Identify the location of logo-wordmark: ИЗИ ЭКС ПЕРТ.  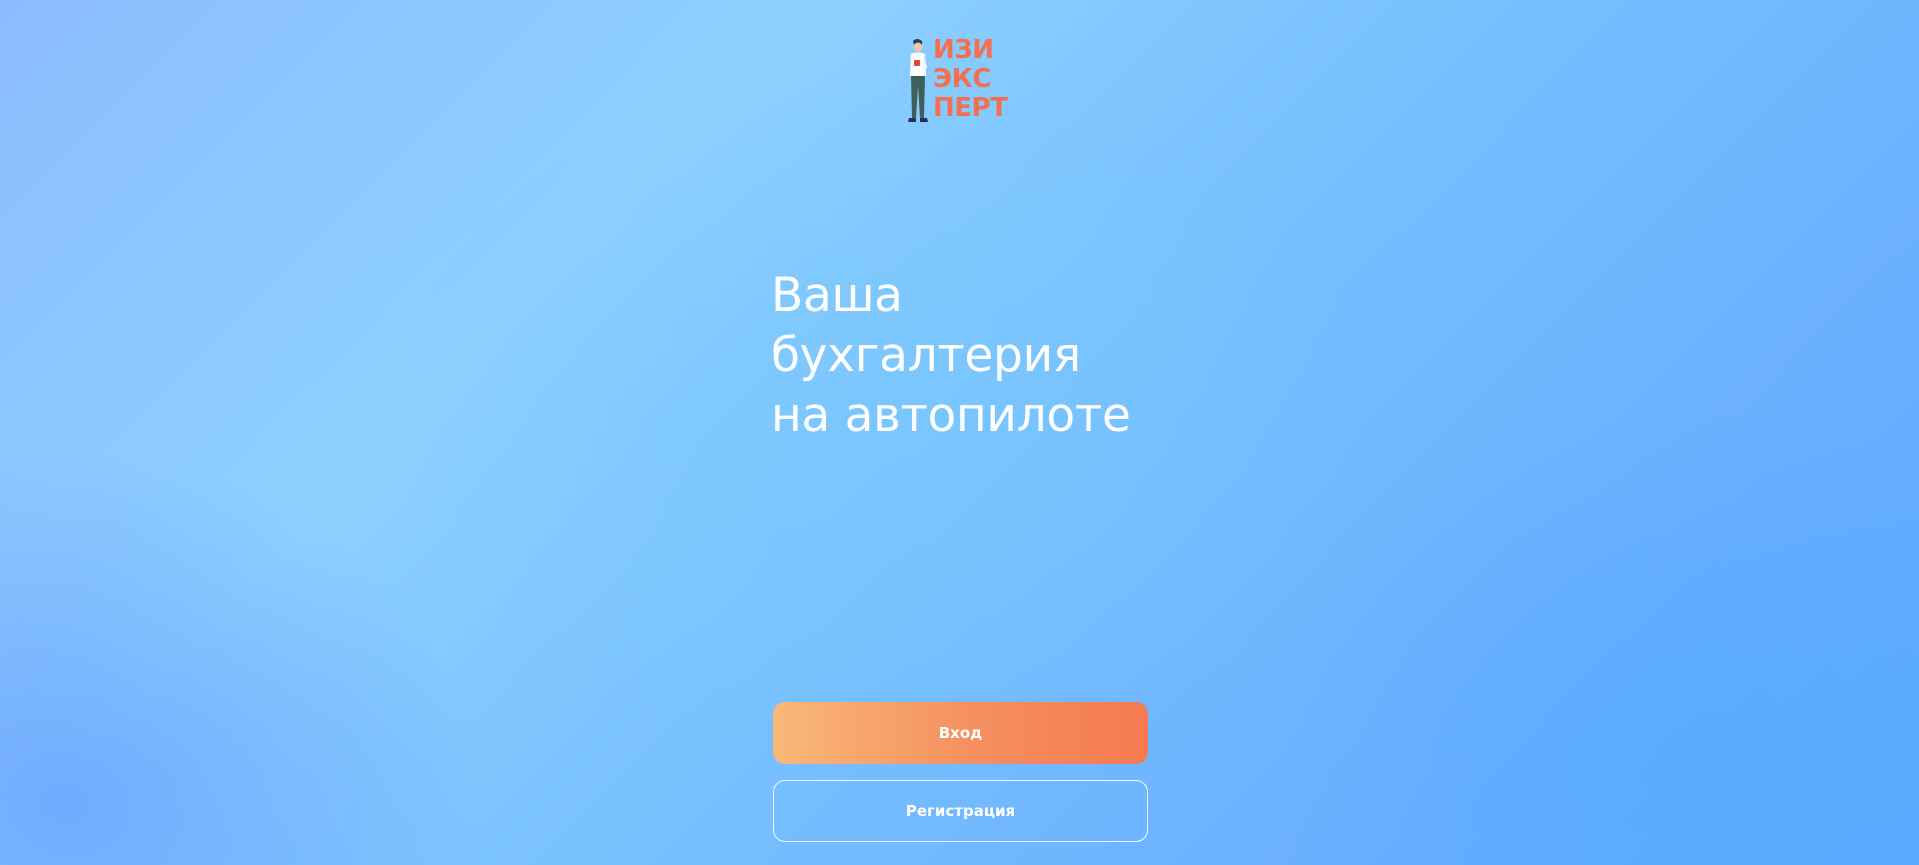
(970, 79).